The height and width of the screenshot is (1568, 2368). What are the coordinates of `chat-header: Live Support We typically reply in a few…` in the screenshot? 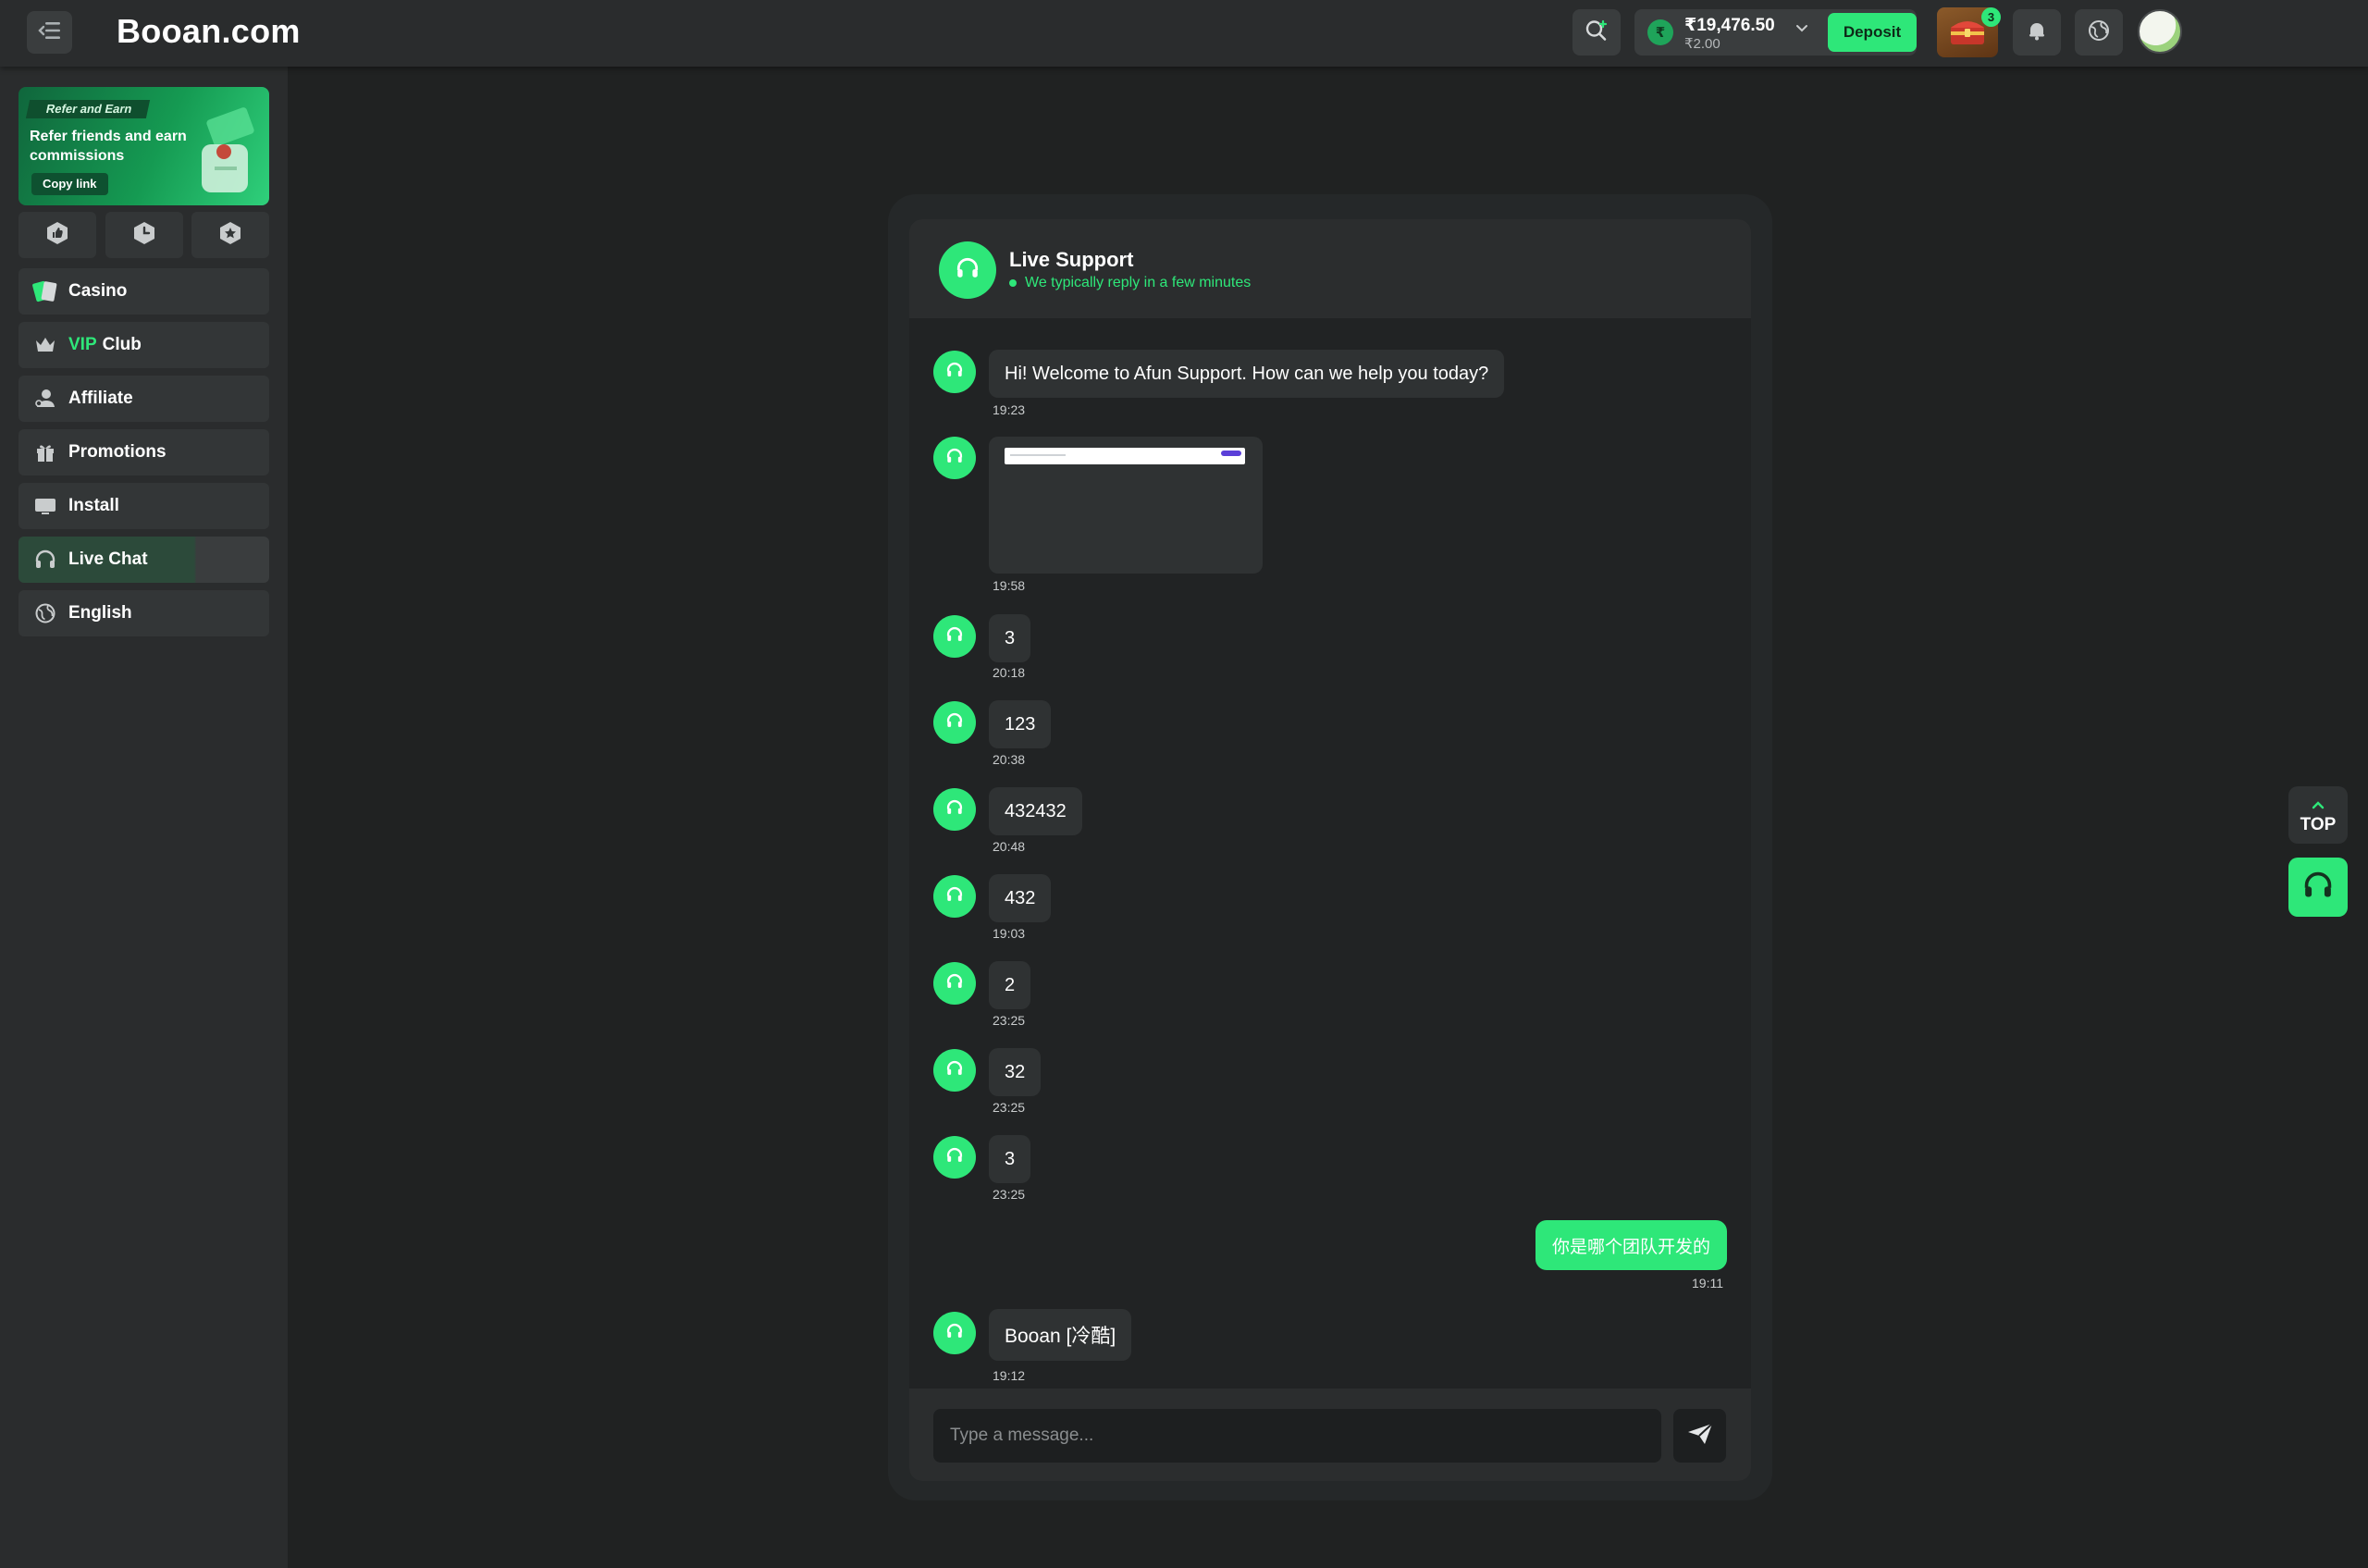 It's located at (1330, 268).